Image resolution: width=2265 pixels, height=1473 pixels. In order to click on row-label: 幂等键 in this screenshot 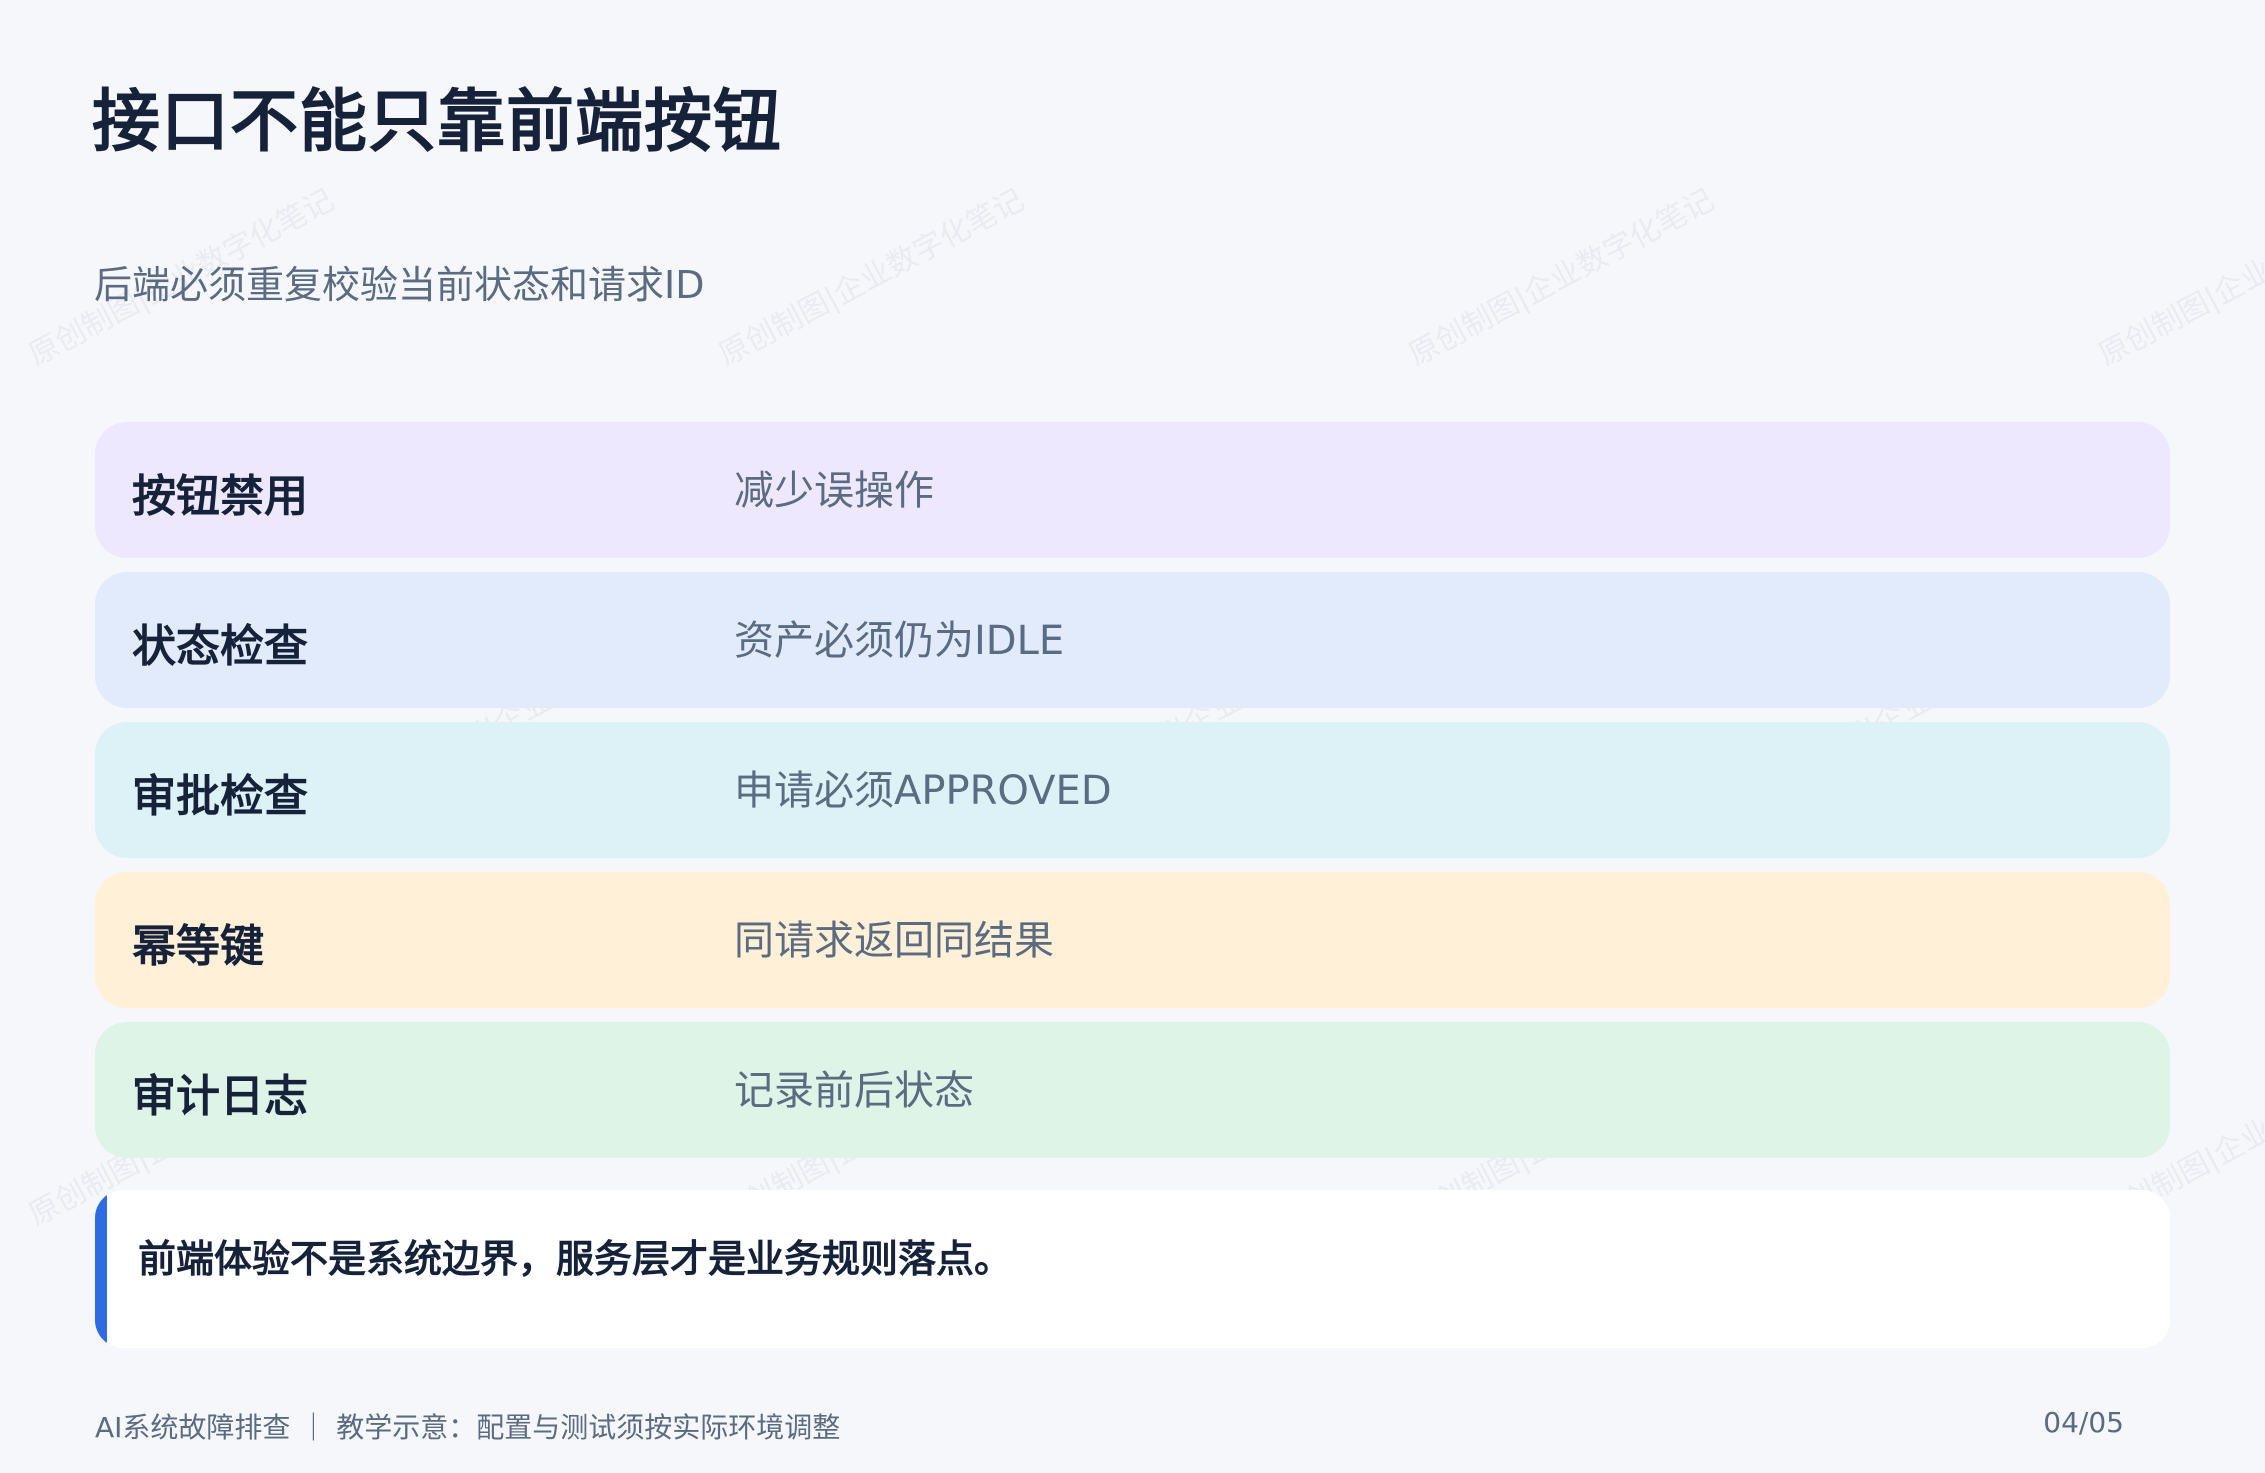, I will do `click(198, 946)`.